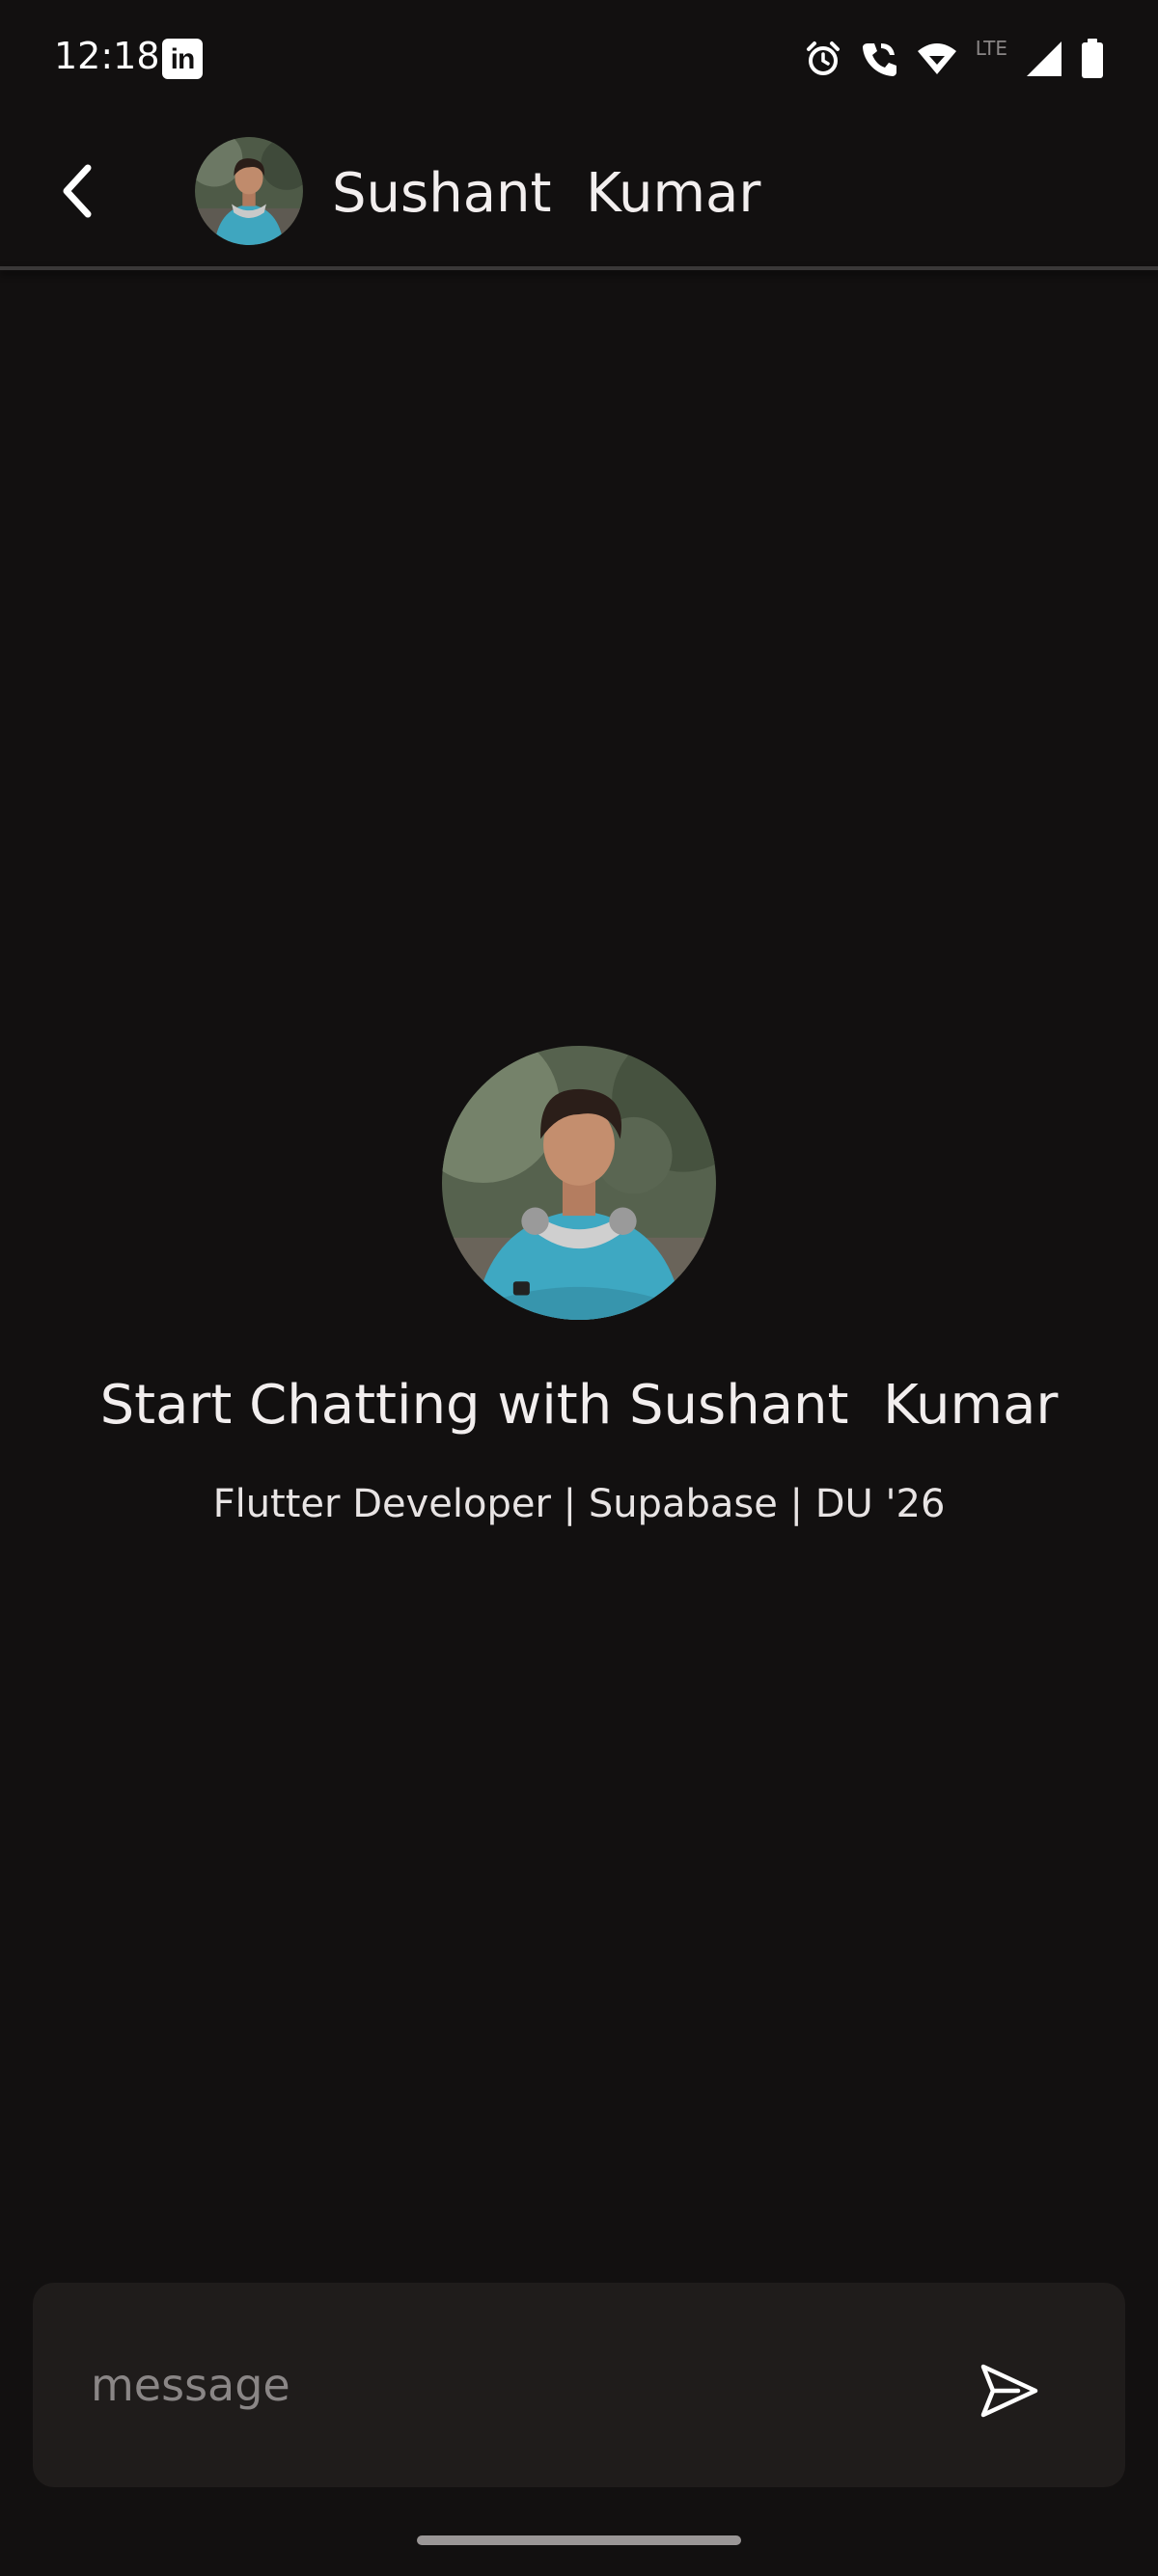 This screenshot has width=1158, height=2576. What do you see at coordinates (107, 56) in the screenshot?
I see `status-time: 12:18` at bounding box center [107, 56].